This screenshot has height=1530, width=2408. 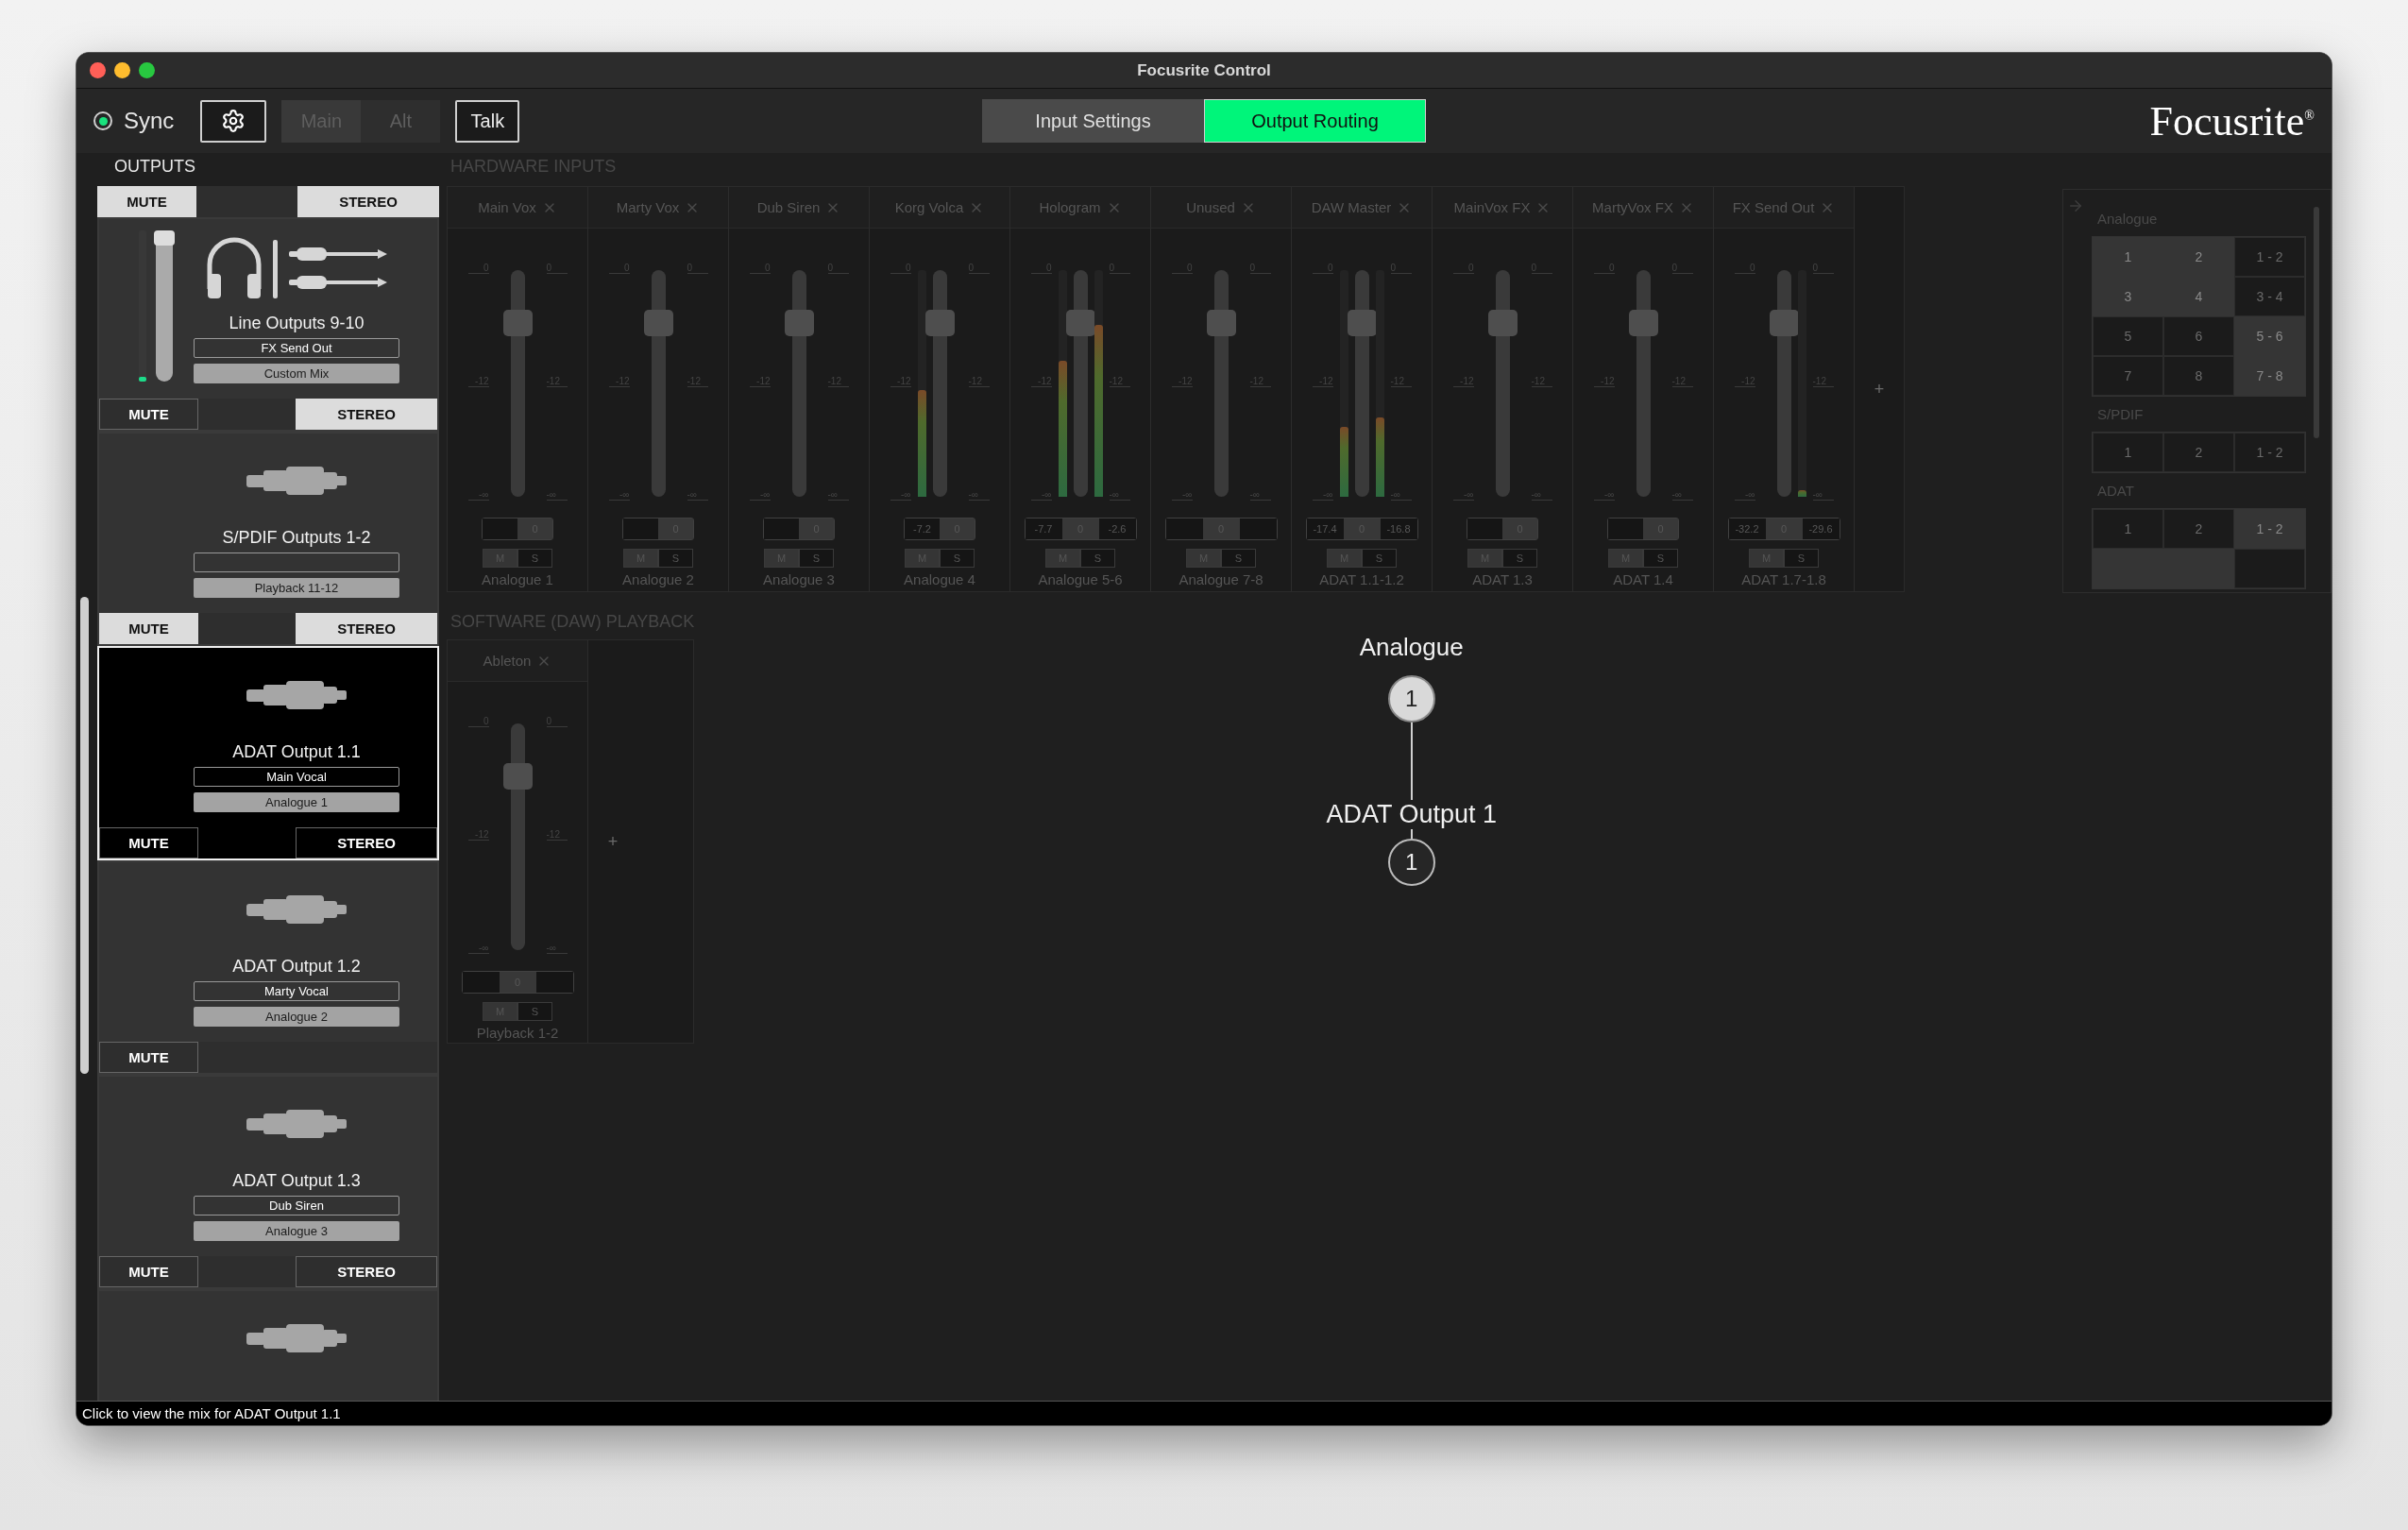 I want to click on channel-source: ADAT 1.4, so click(x=1643, y=579).